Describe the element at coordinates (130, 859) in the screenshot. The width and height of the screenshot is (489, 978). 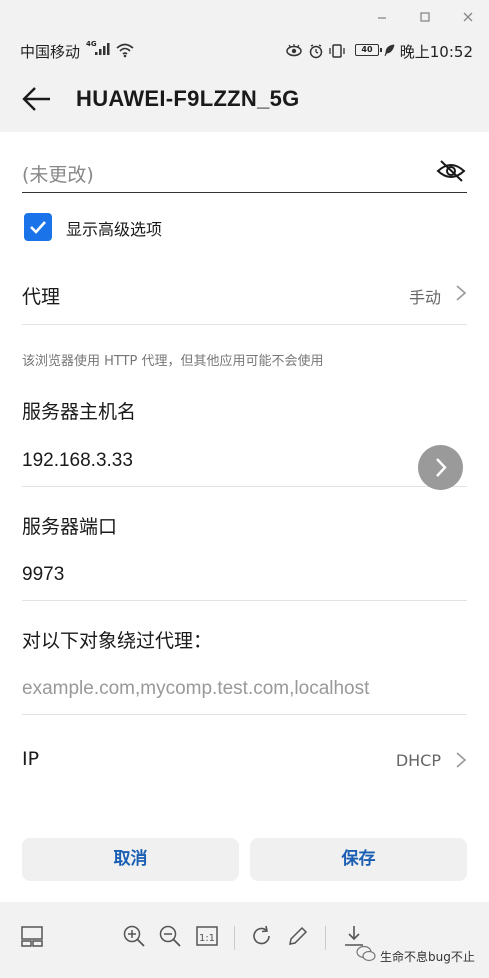
I see `cancel-button: 取消` at that location.